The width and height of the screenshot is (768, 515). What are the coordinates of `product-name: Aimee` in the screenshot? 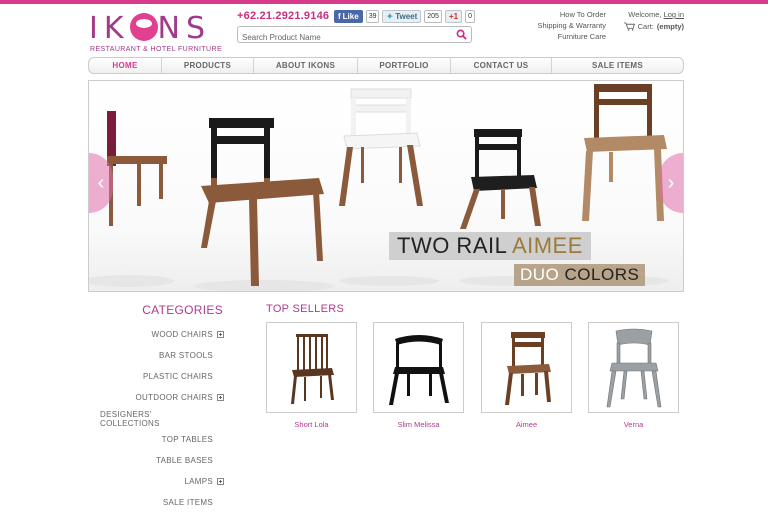 It's located at (526, 424).